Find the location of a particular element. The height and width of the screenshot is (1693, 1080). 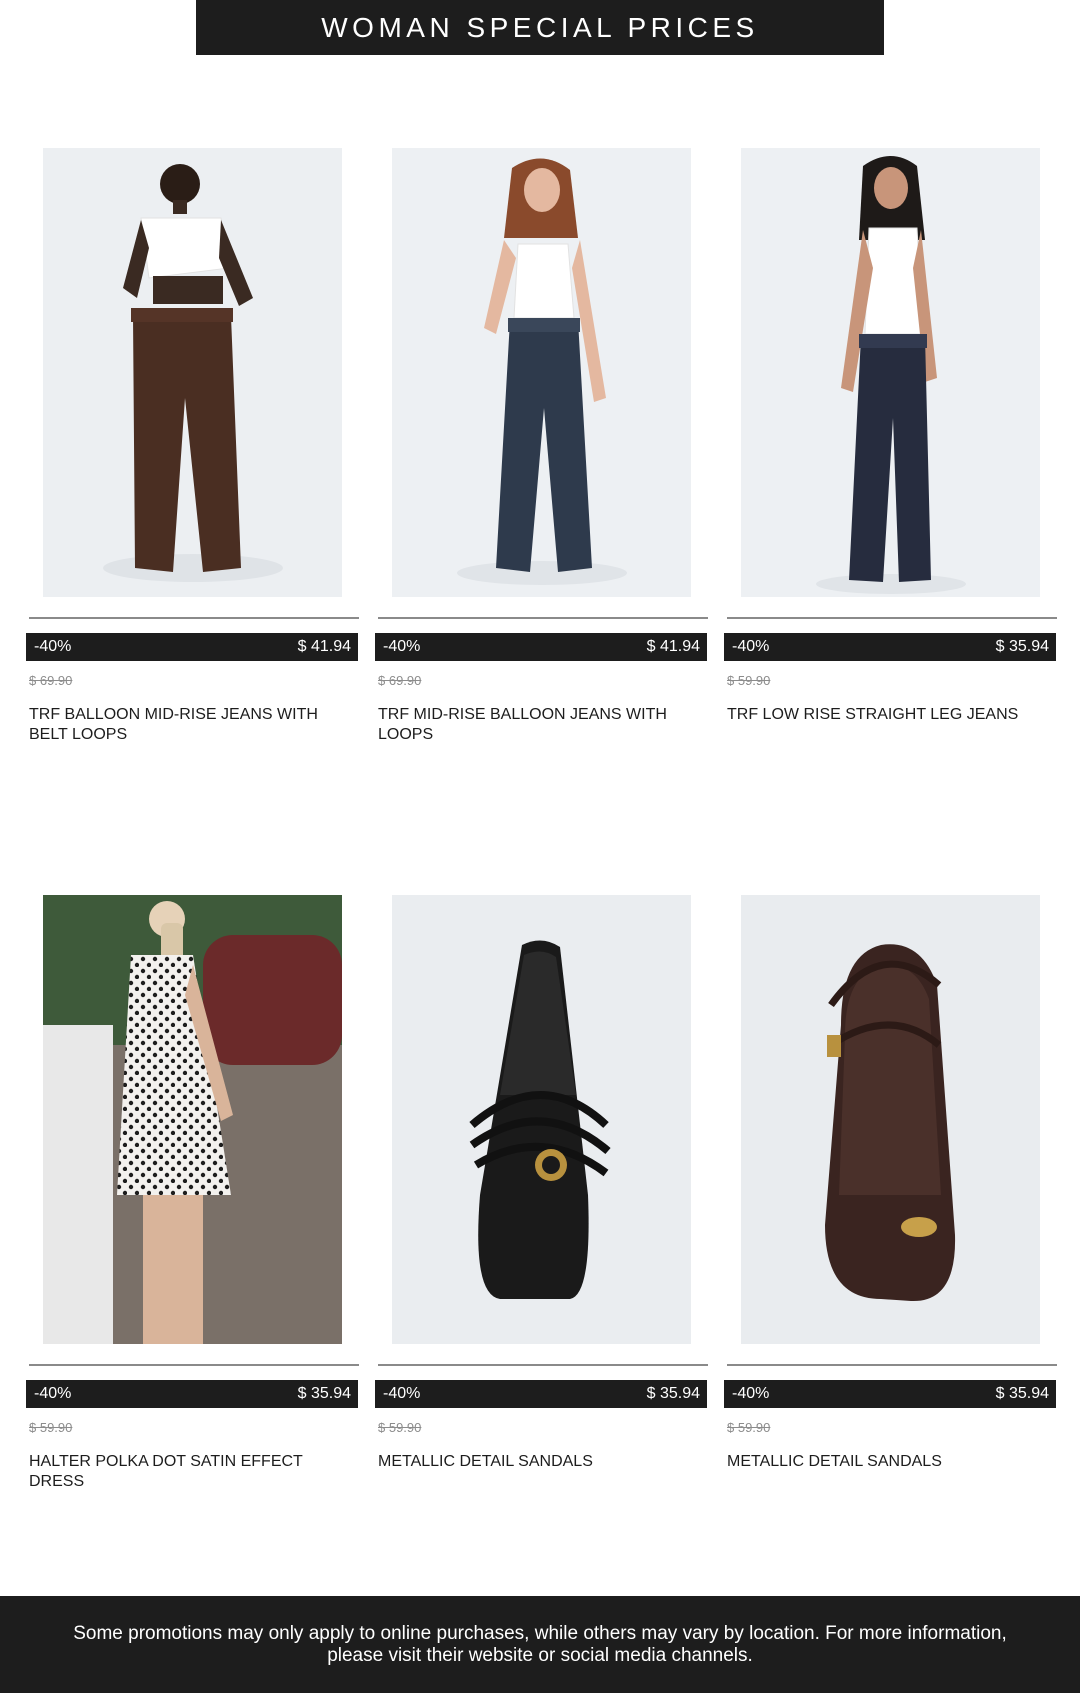

product-image-polka-dot-dress is located at coordinates (192, 1119).